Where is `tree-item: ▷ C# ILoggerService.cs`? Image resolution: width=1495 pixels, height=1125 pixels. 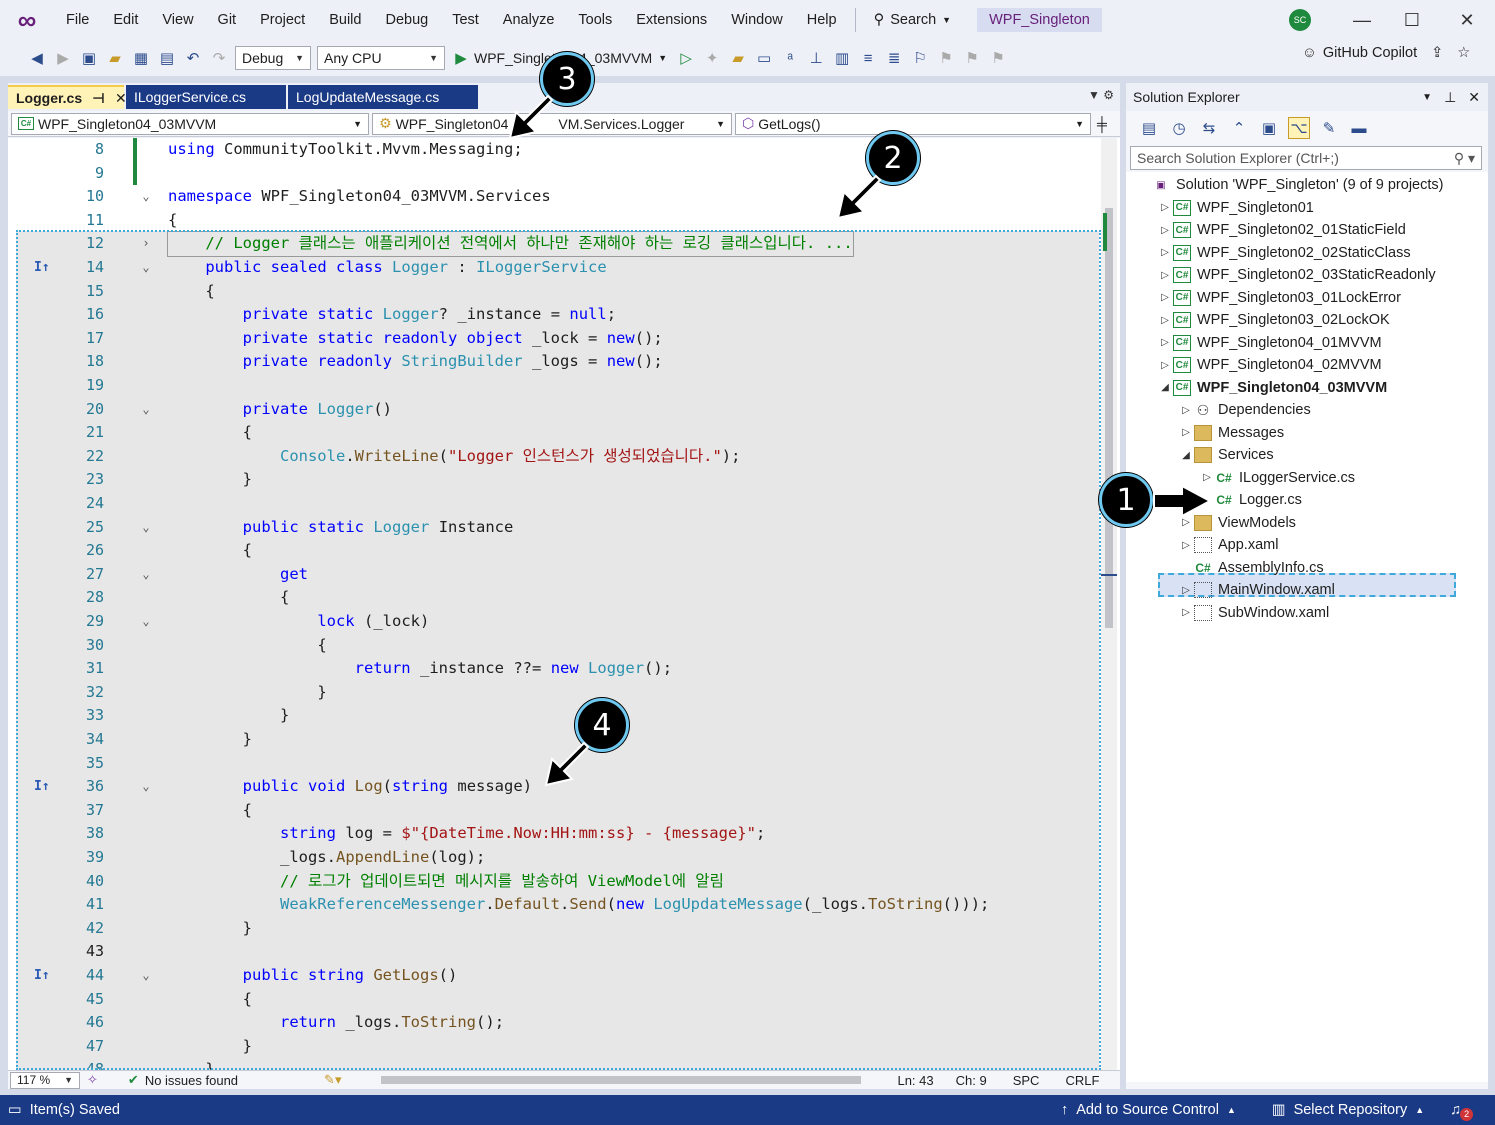
tree-item: ▷ C# ILoggerService.cs is located at coordinates (1277, 478).